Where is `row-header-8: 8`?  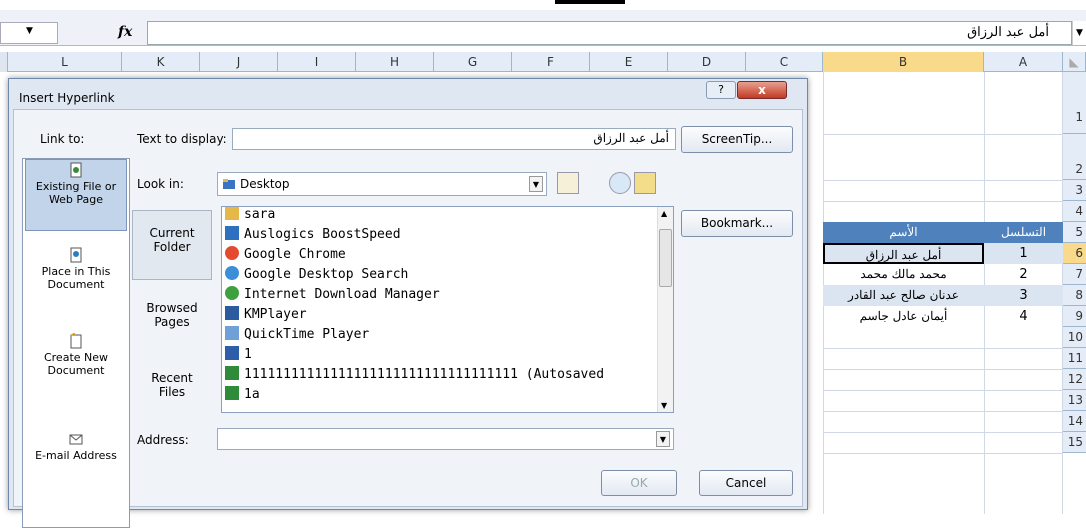 row-header-8: 8 is located at coordinates (1074, 295).